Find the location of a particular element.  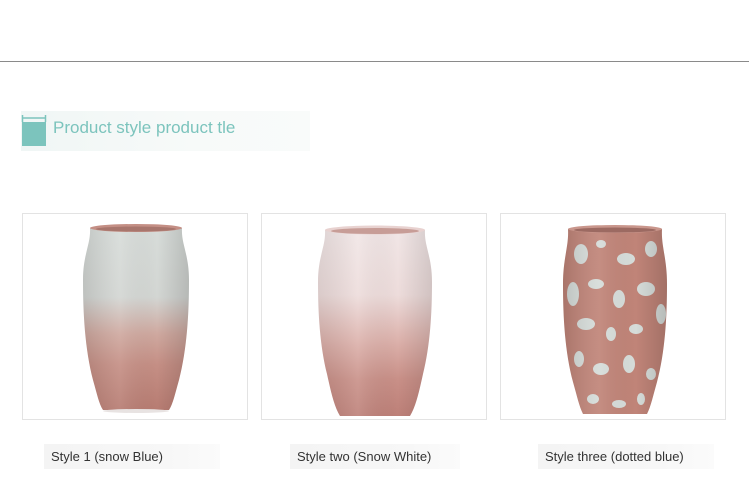

product-caption-style-2: Style two (Snow White) is located at coordinates (375, 456).